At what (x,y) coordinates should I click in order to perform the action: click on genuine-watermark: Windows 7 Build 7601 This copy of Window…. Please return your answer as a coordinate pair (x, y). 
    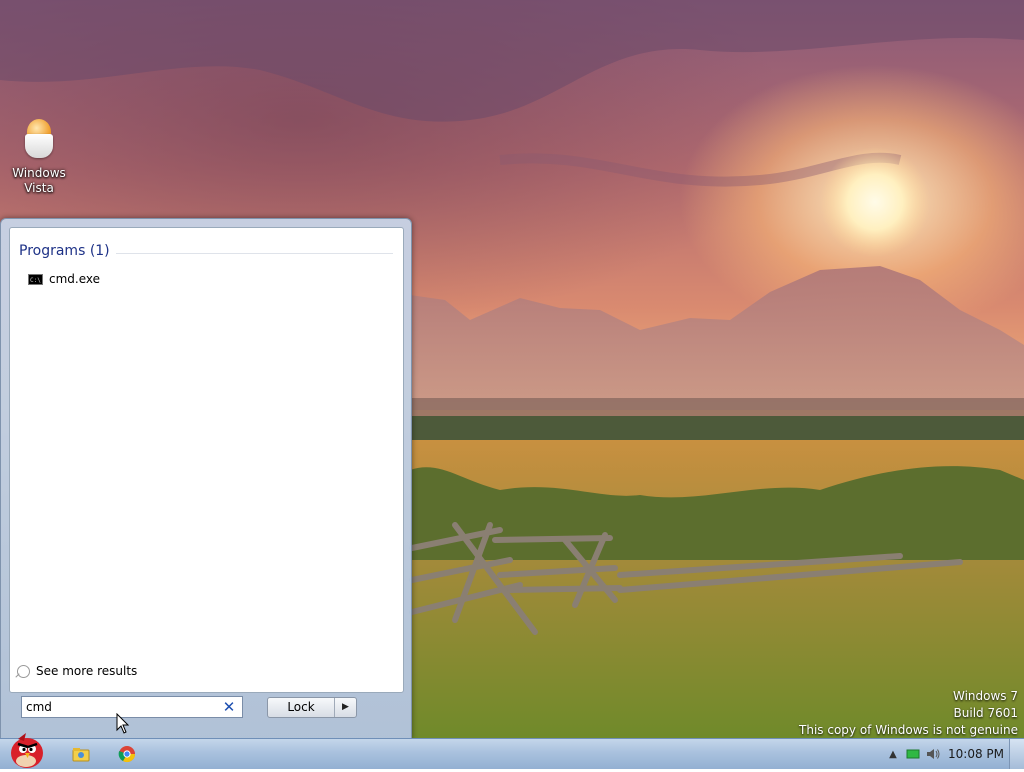
    Looking at the image, I should click on (908, 713).